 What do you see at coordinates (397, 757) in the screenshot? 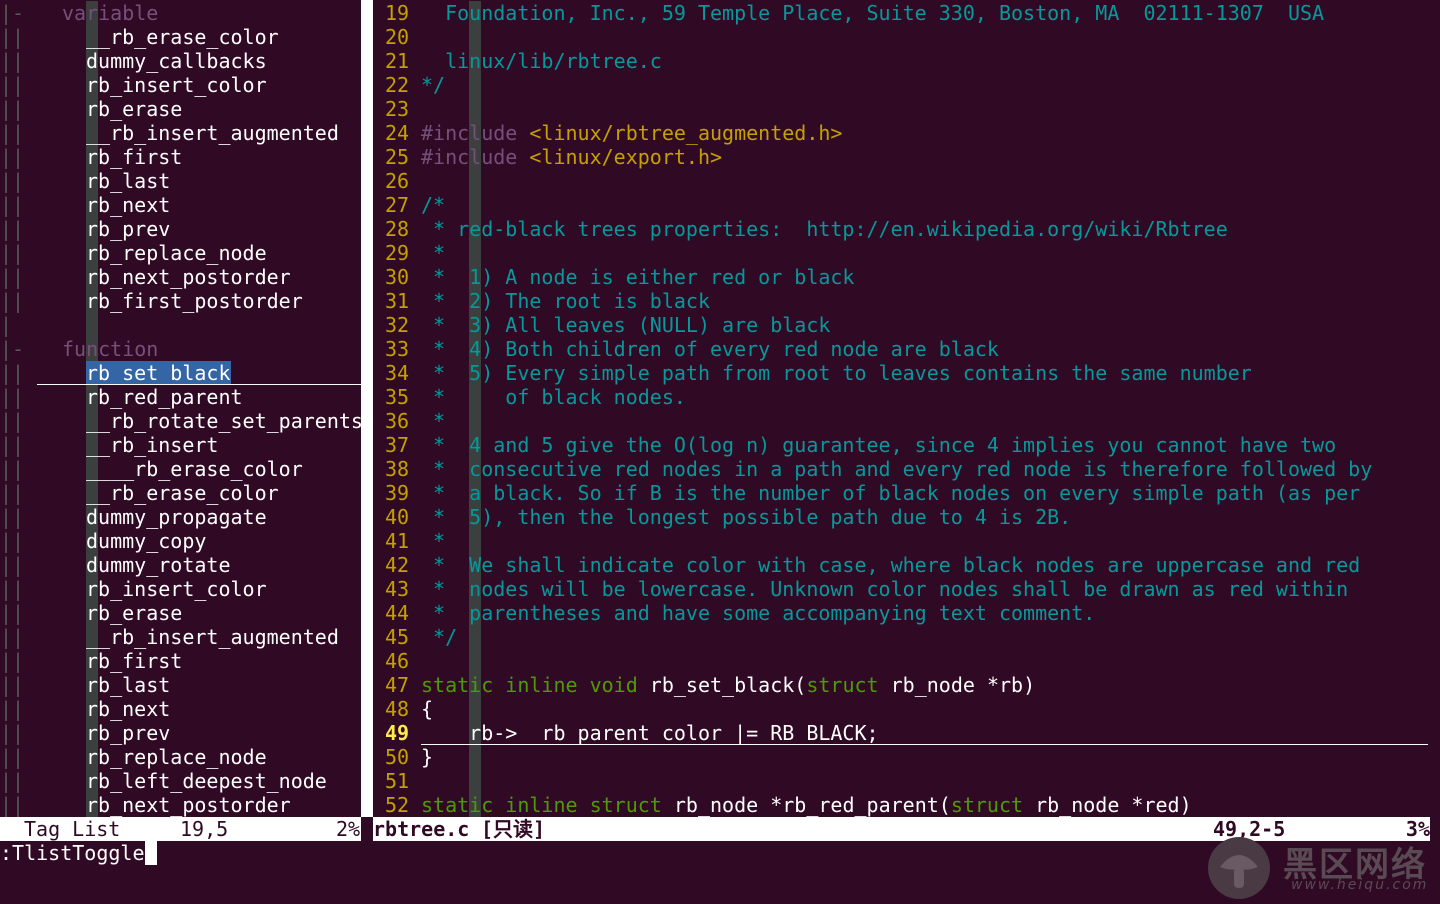
I see `line-number: 50` at bounding box center [397, 757].